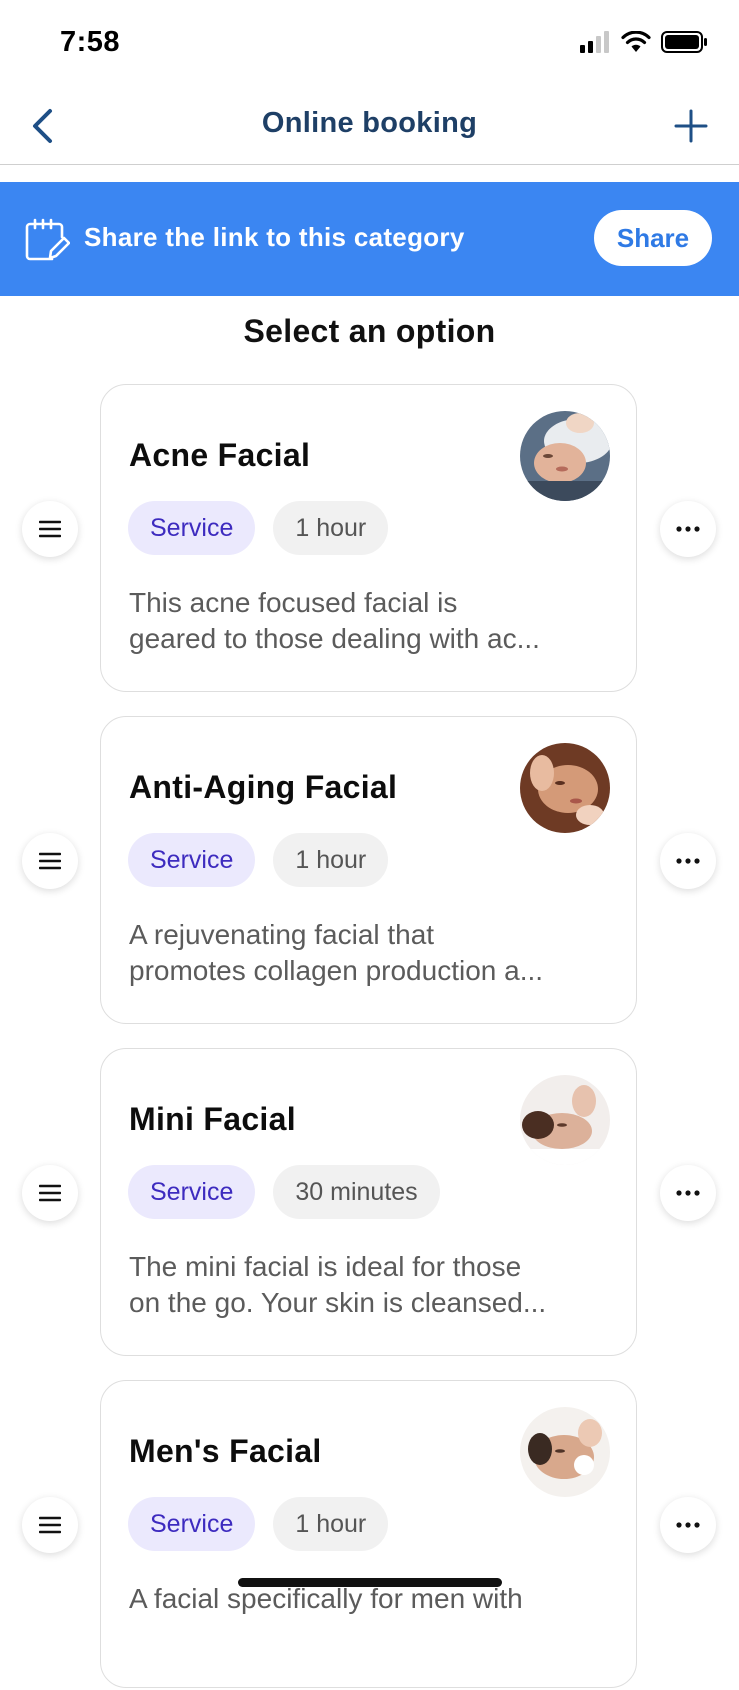  I want to click on service-title: Acne Facial, so click(220, 455).